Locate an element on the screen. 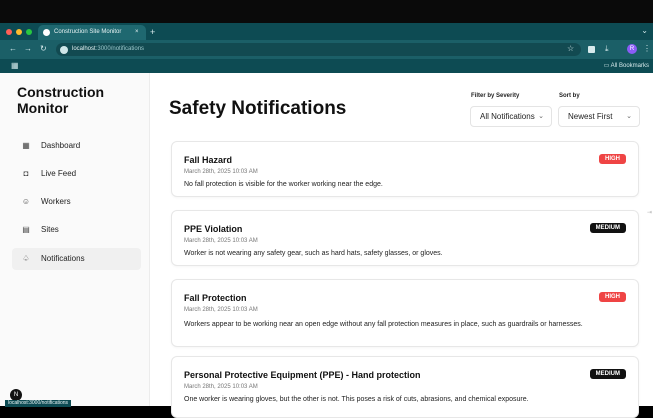  tab-close-icon: × is located at coordinates (137, 32).